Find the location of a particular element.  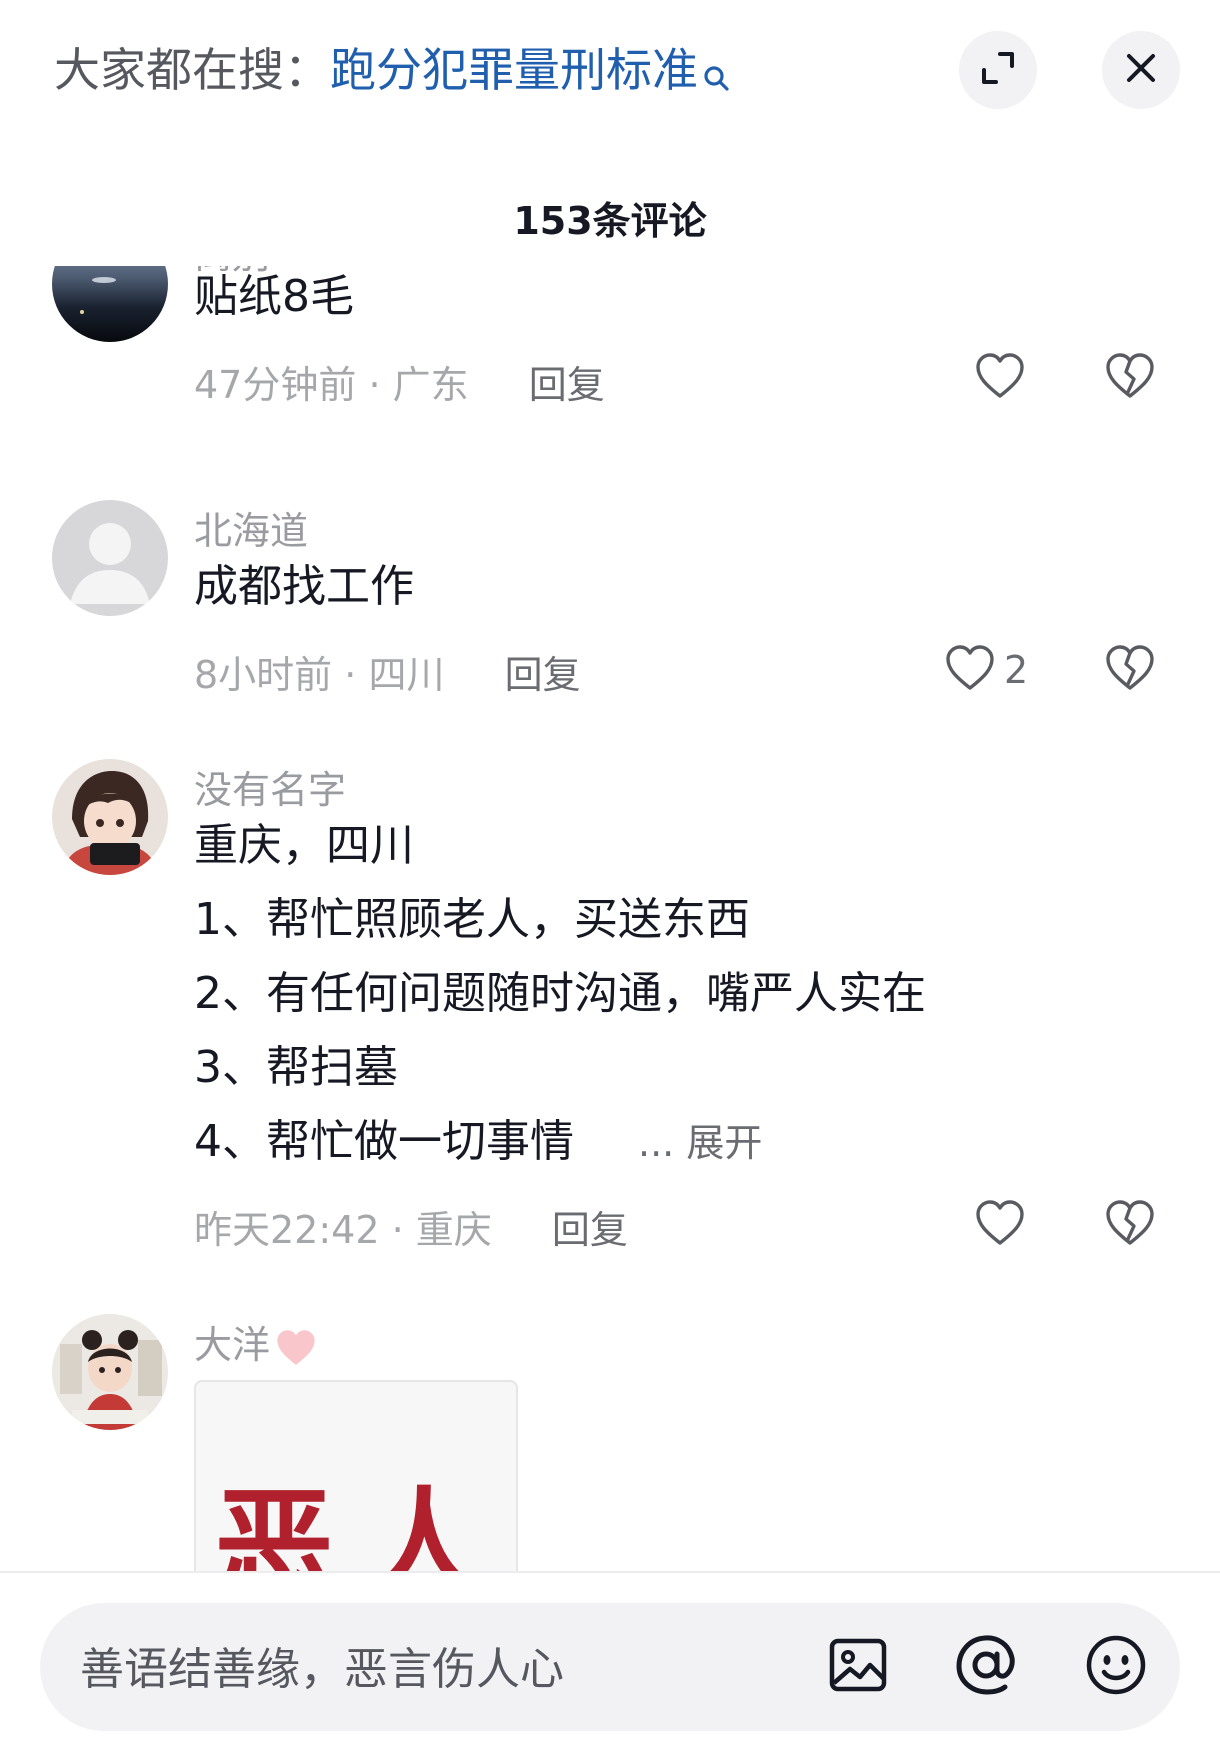

comment-line: 3、帮扫墓 is located at coordinates (296, 1067).